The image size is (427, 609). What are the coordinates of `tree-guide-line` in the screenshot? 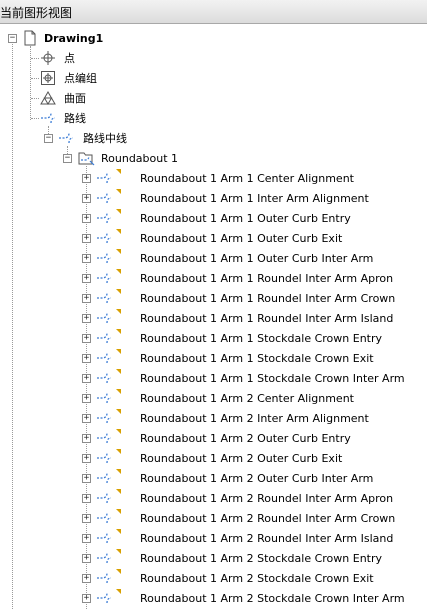 It's located at (12, 326).